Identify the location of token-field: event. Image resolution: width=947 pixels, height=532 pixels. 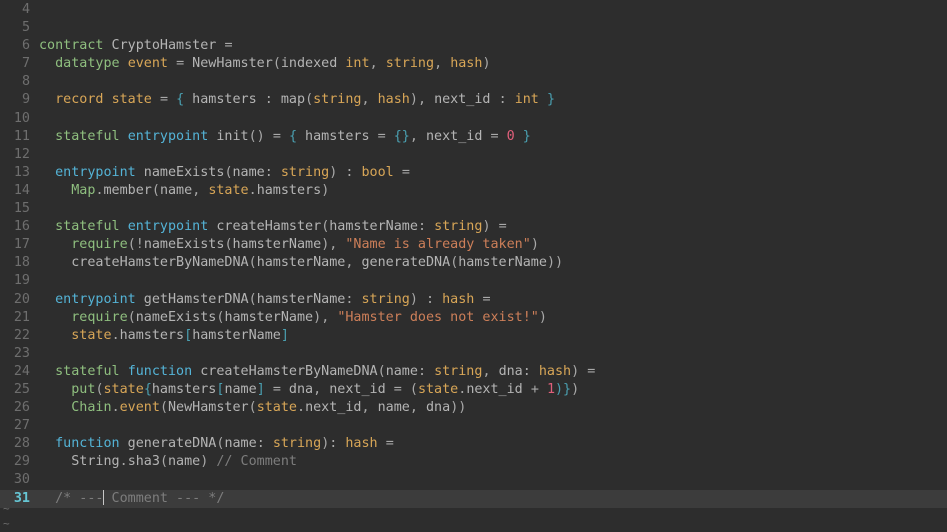
(139, 408).